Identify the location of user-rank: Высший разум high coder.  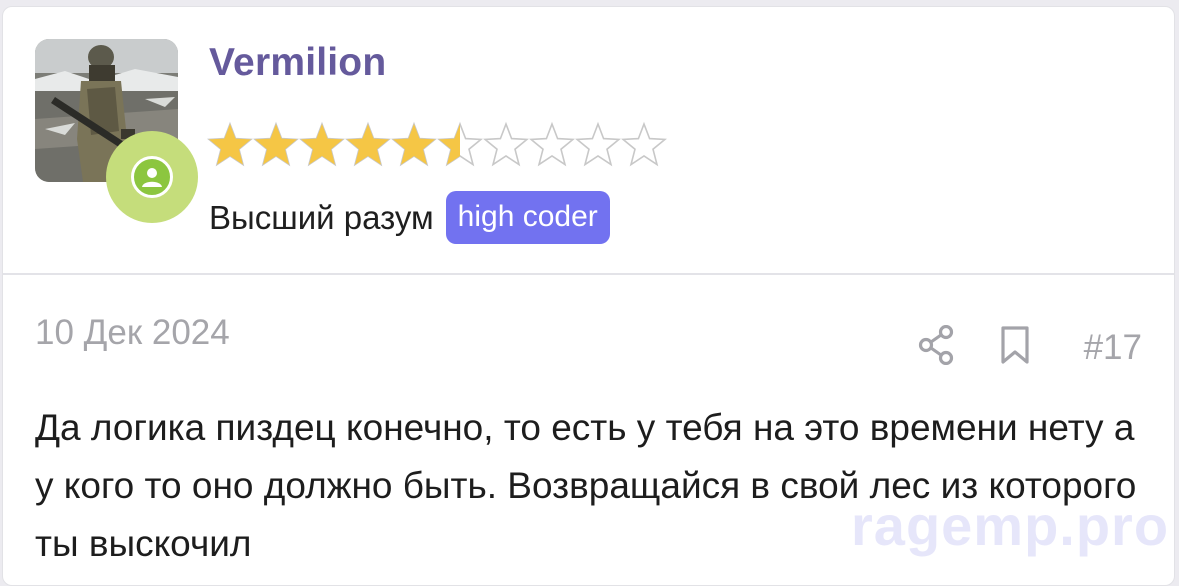
(409, 217).